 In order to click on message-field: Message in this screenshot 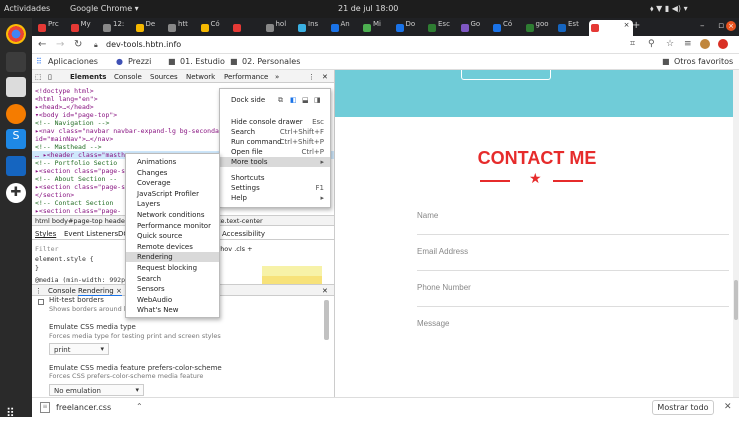, I will do `click(573, 330)`.